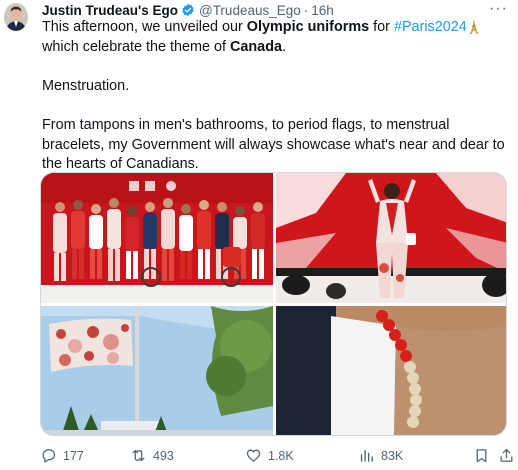 The width and height of the screenshot is (518, 470). I want to click on author-handle: @Trudeaus_Ego, so click(250, 10).